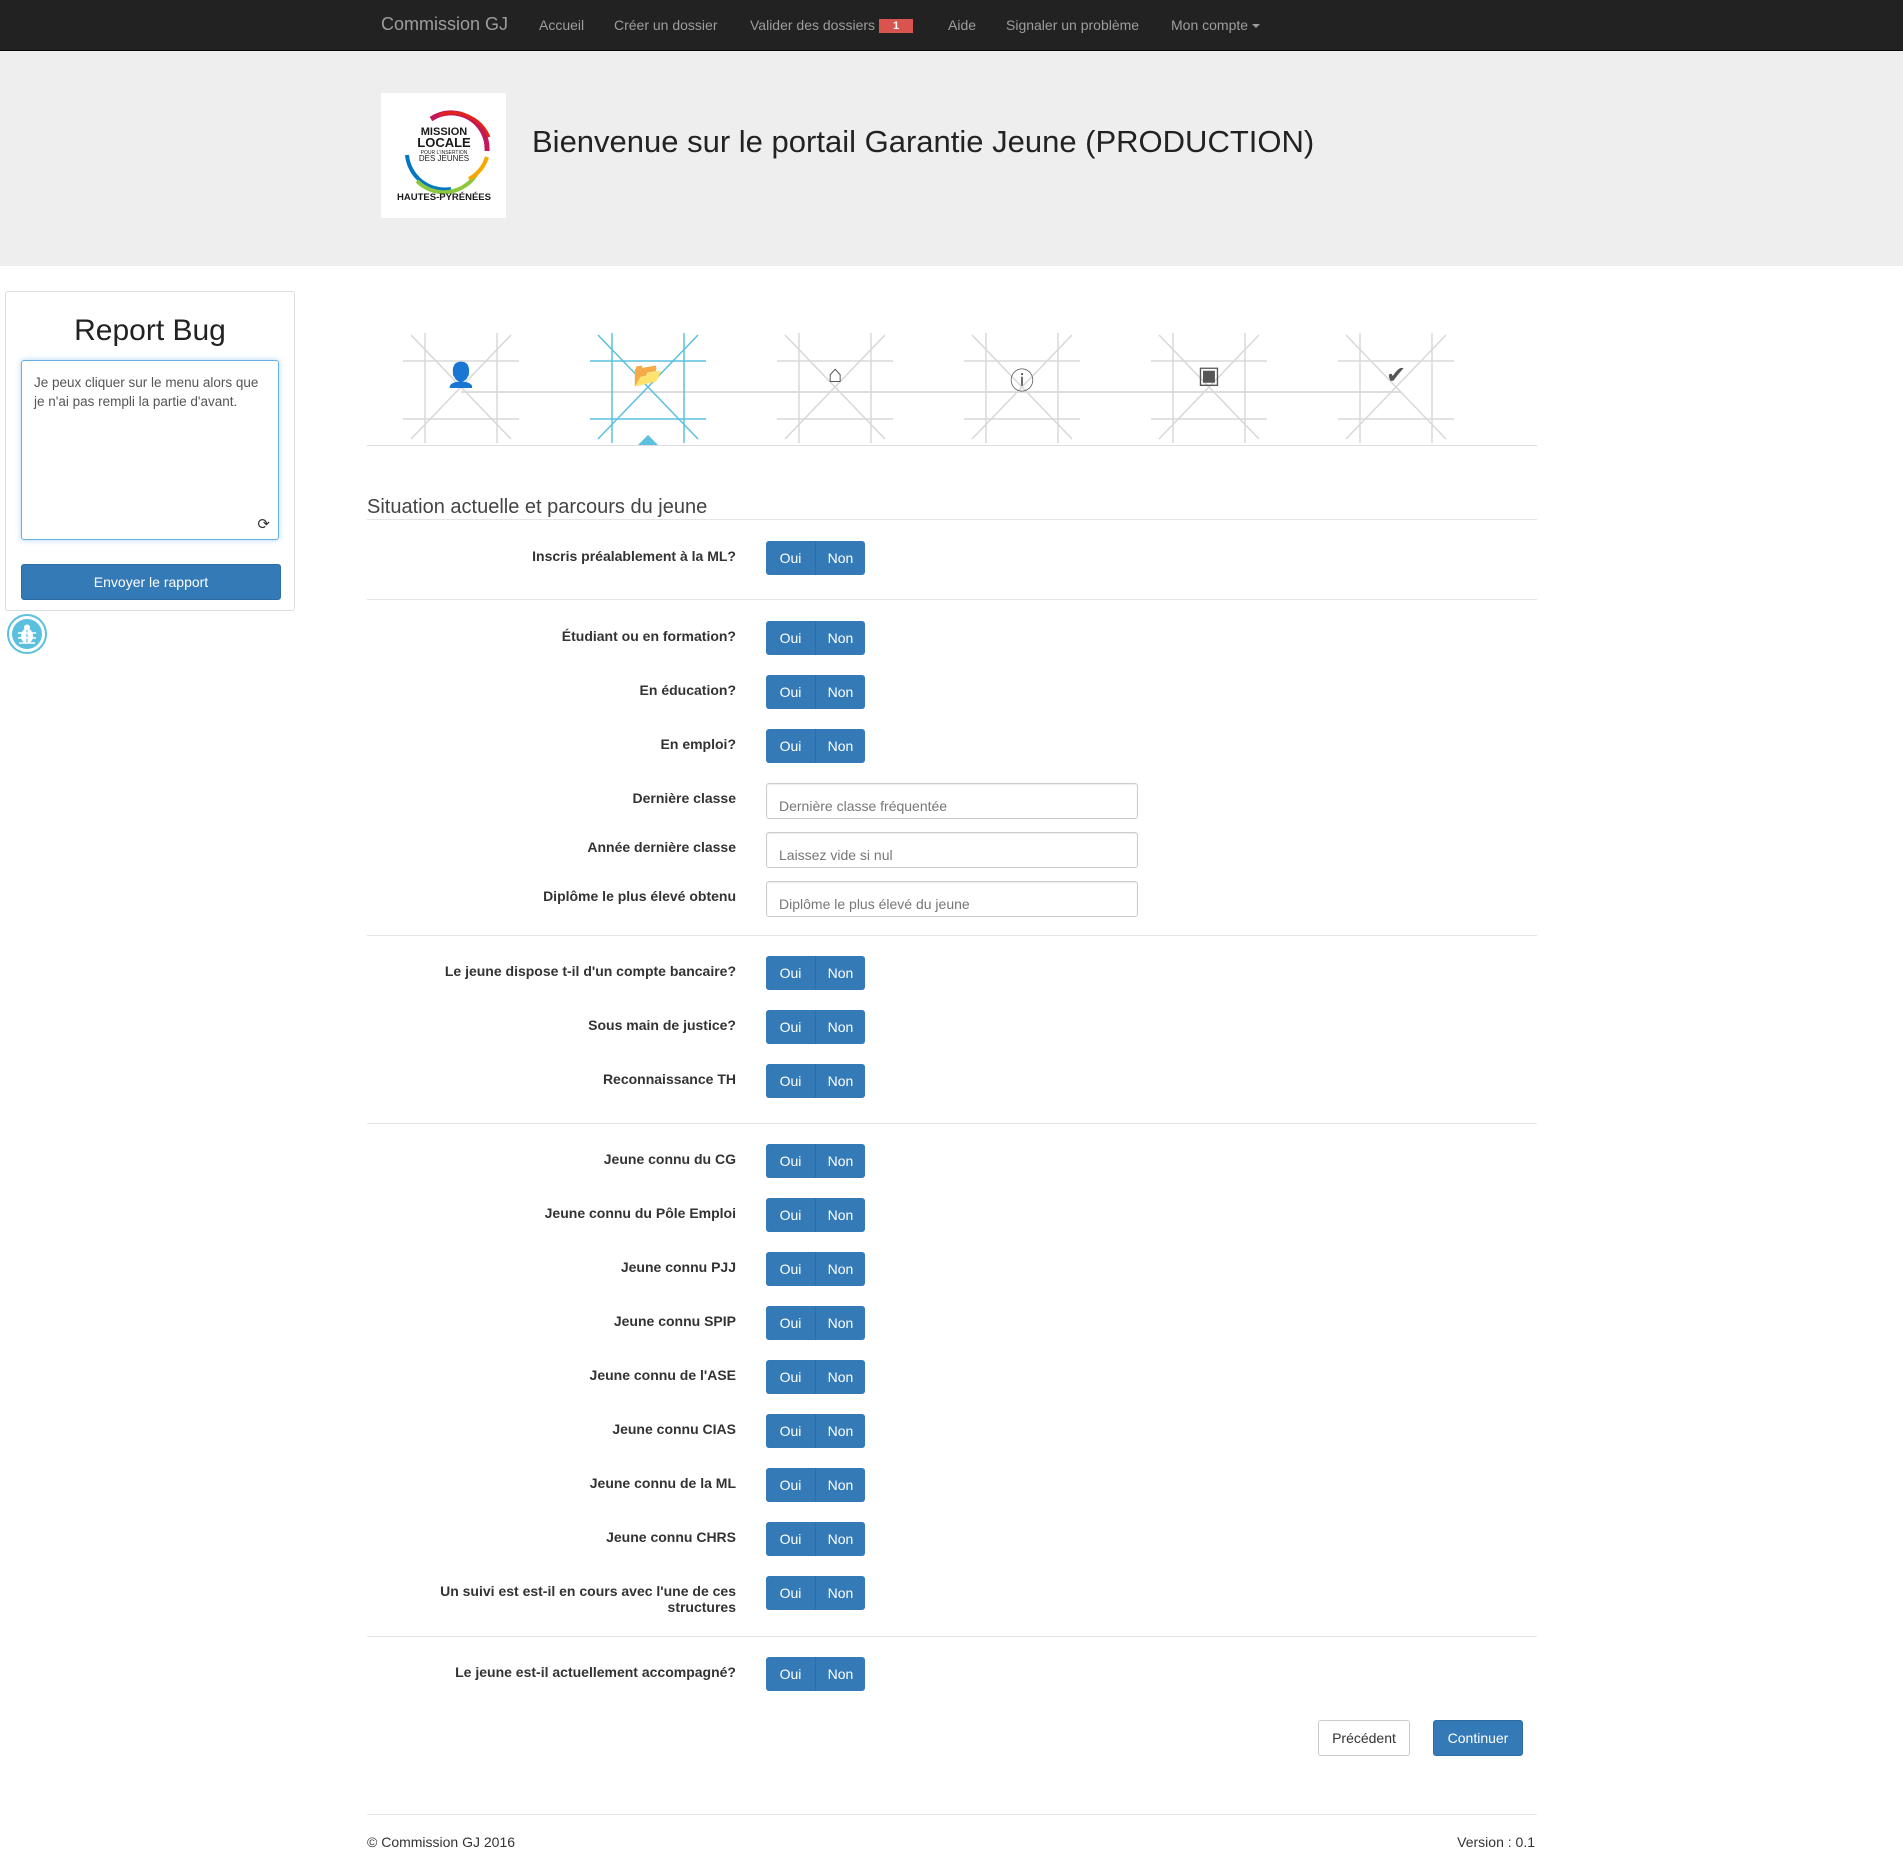  I want to click on label-etudiant: Étudiant ou en formation?, so click(648, 636).